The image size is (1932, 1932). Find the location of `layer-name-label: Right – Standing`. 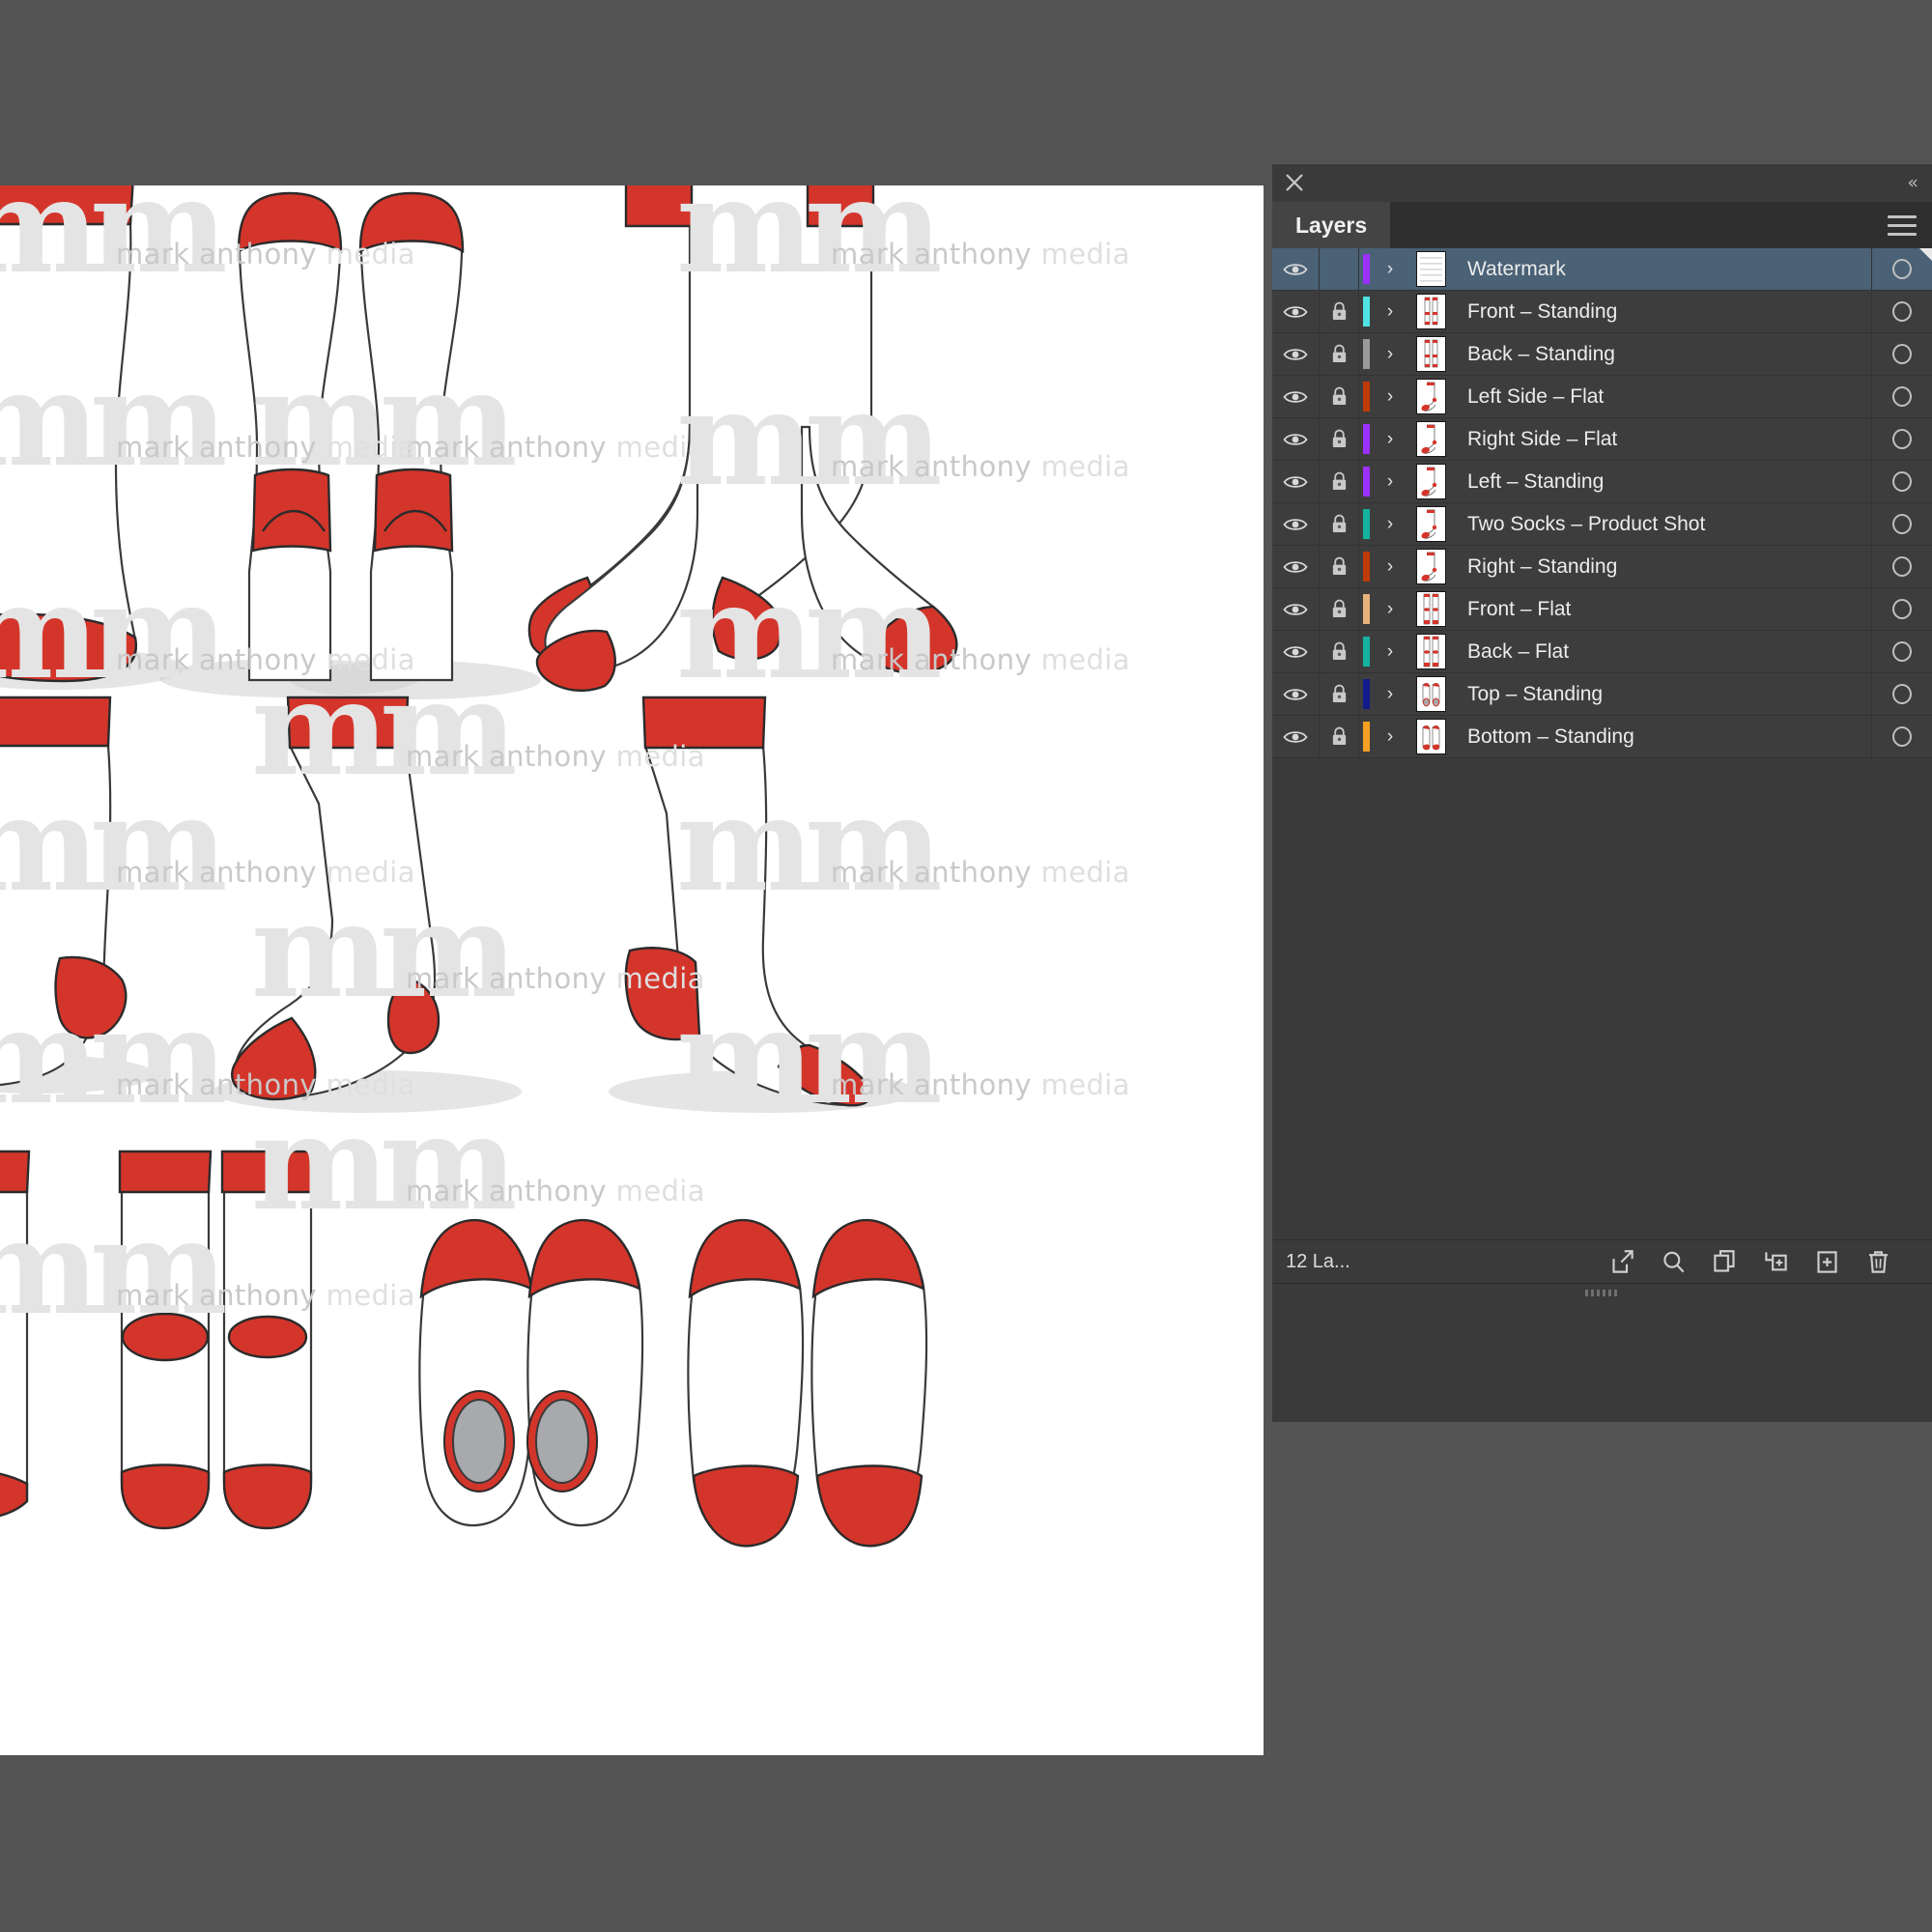

layer-name-label: Right – Standing is located at coordinates (1662, 567).